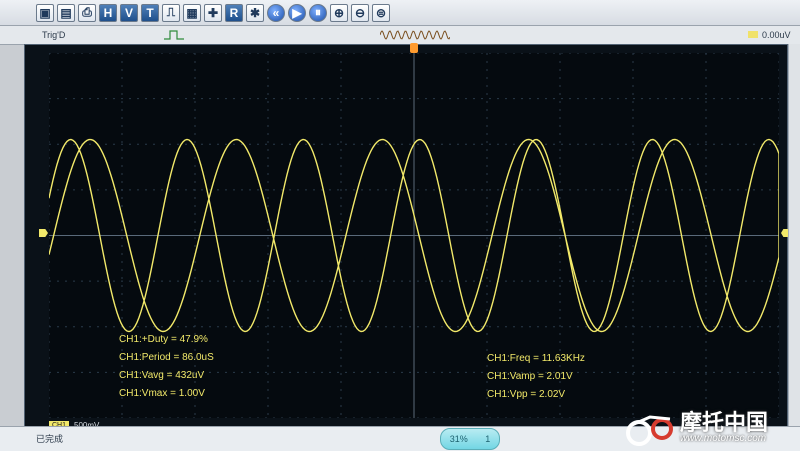 The image size is (800, 451). I want to click on measure-vmax: CH1:Vmax = 1.00V, so click(162, 393).